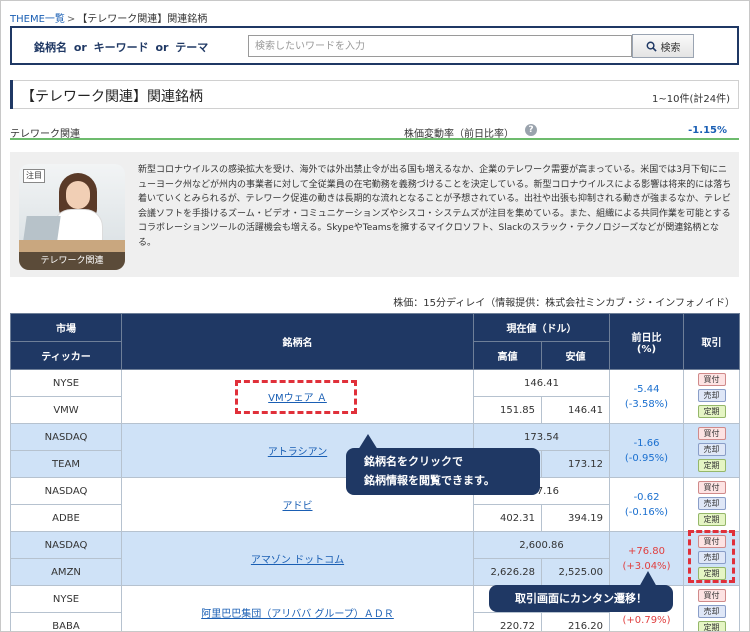 This screenshot has width=750, height=632. Describe the element at coordinates (575, 464) in the screenshot. I see `low-price-cell: 173.12` at that location.